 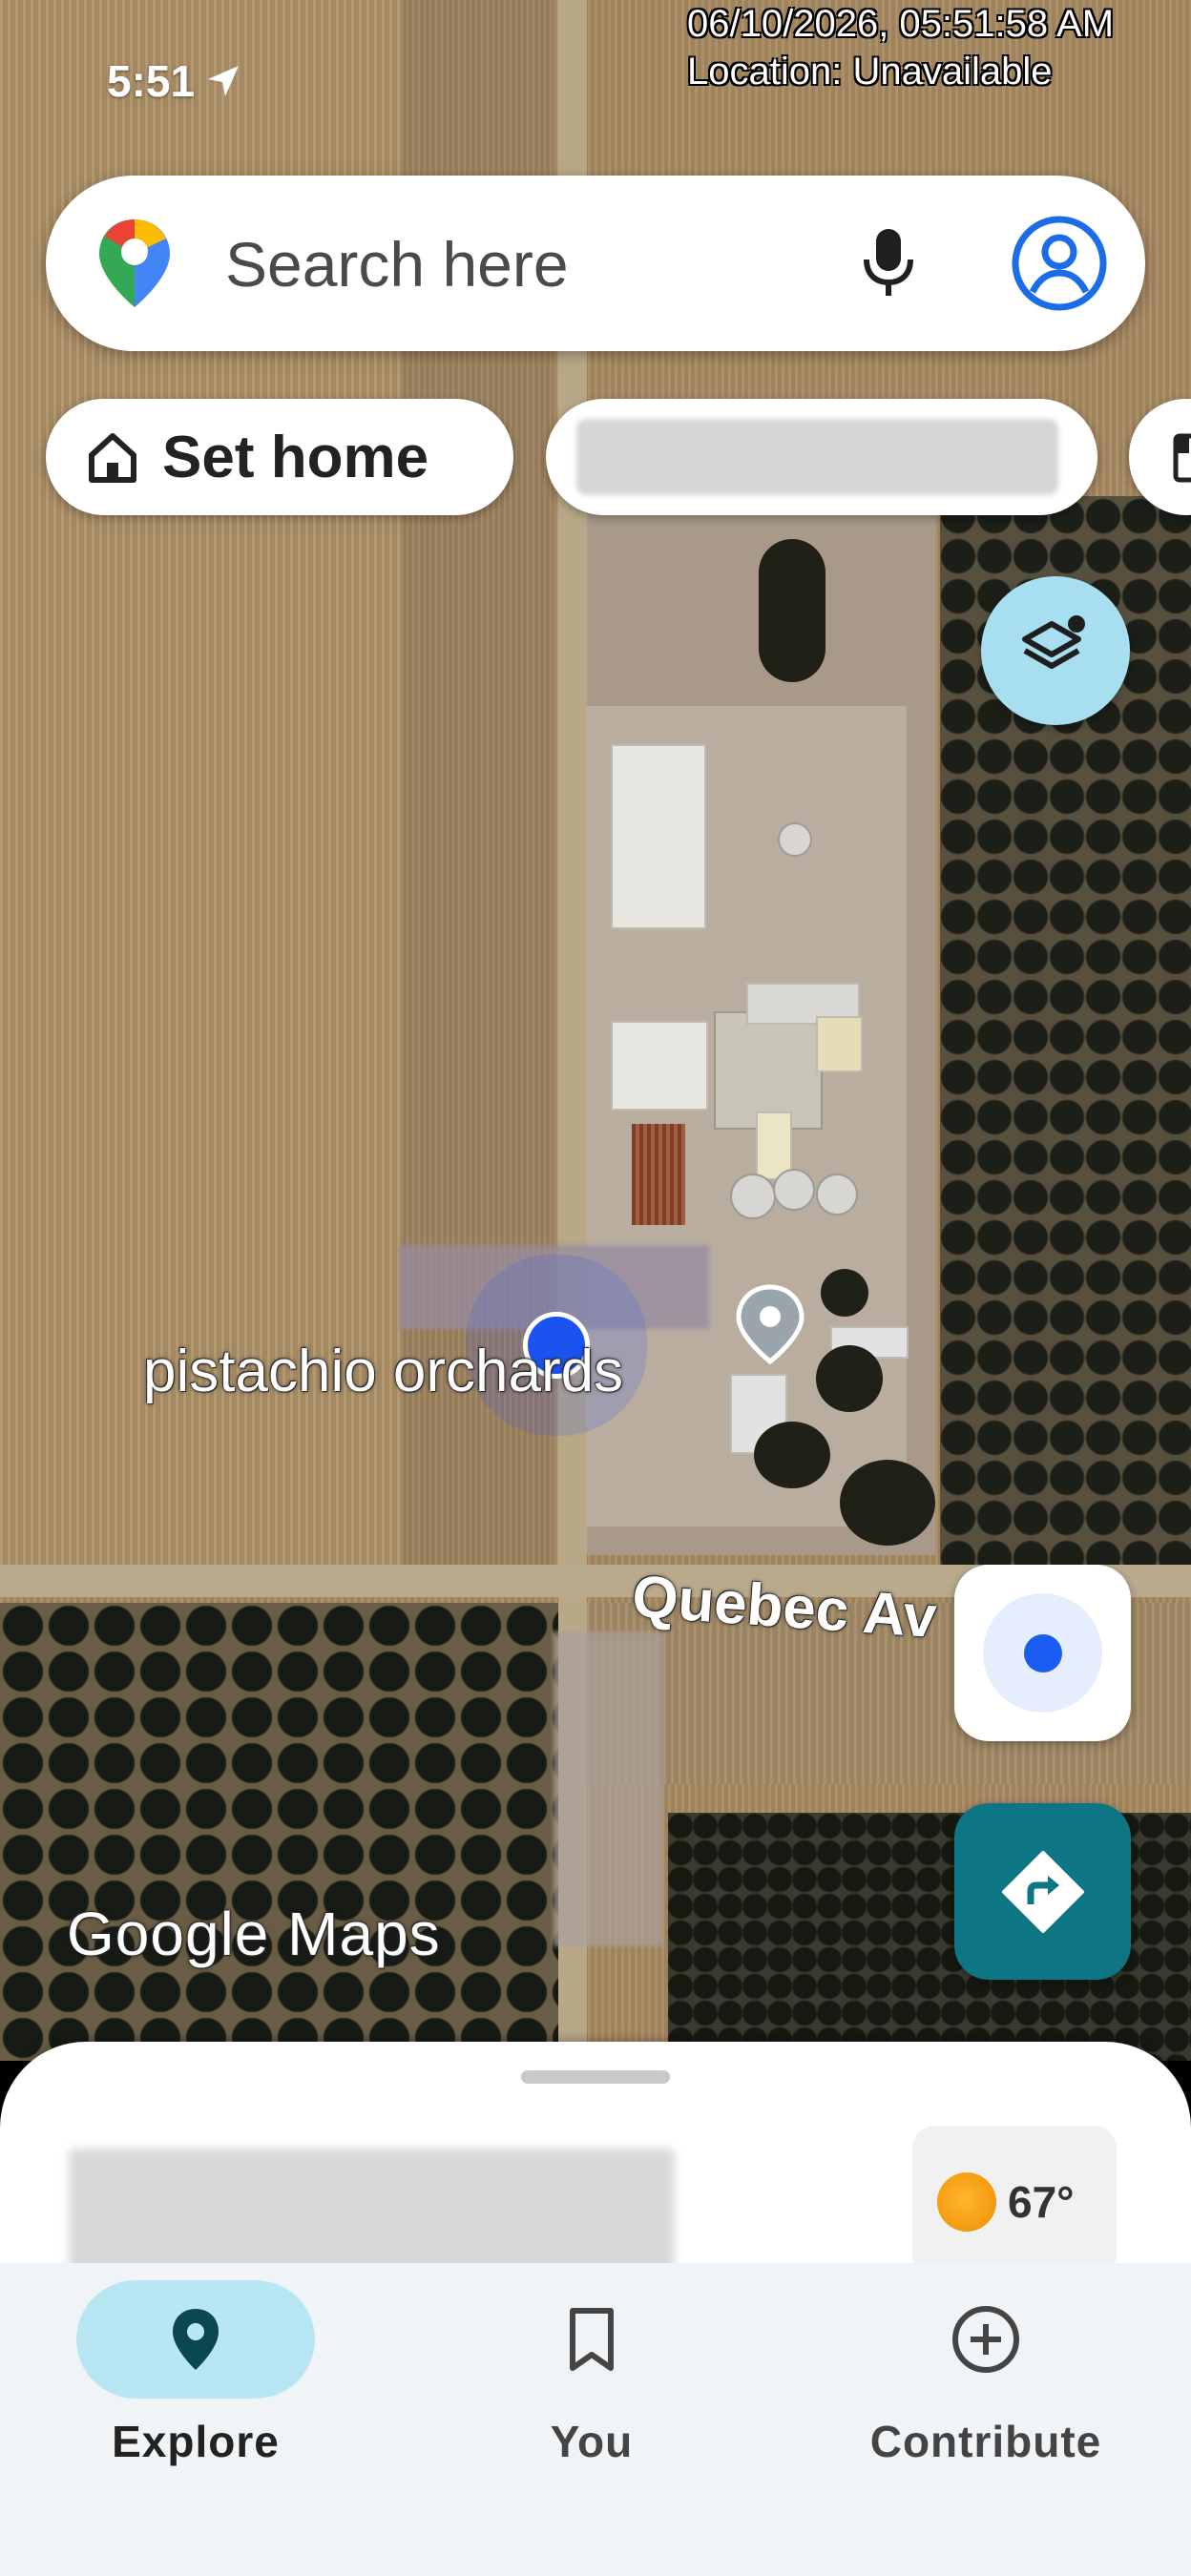 I want to click on directions-icon, so click(x=1043, y=1892).